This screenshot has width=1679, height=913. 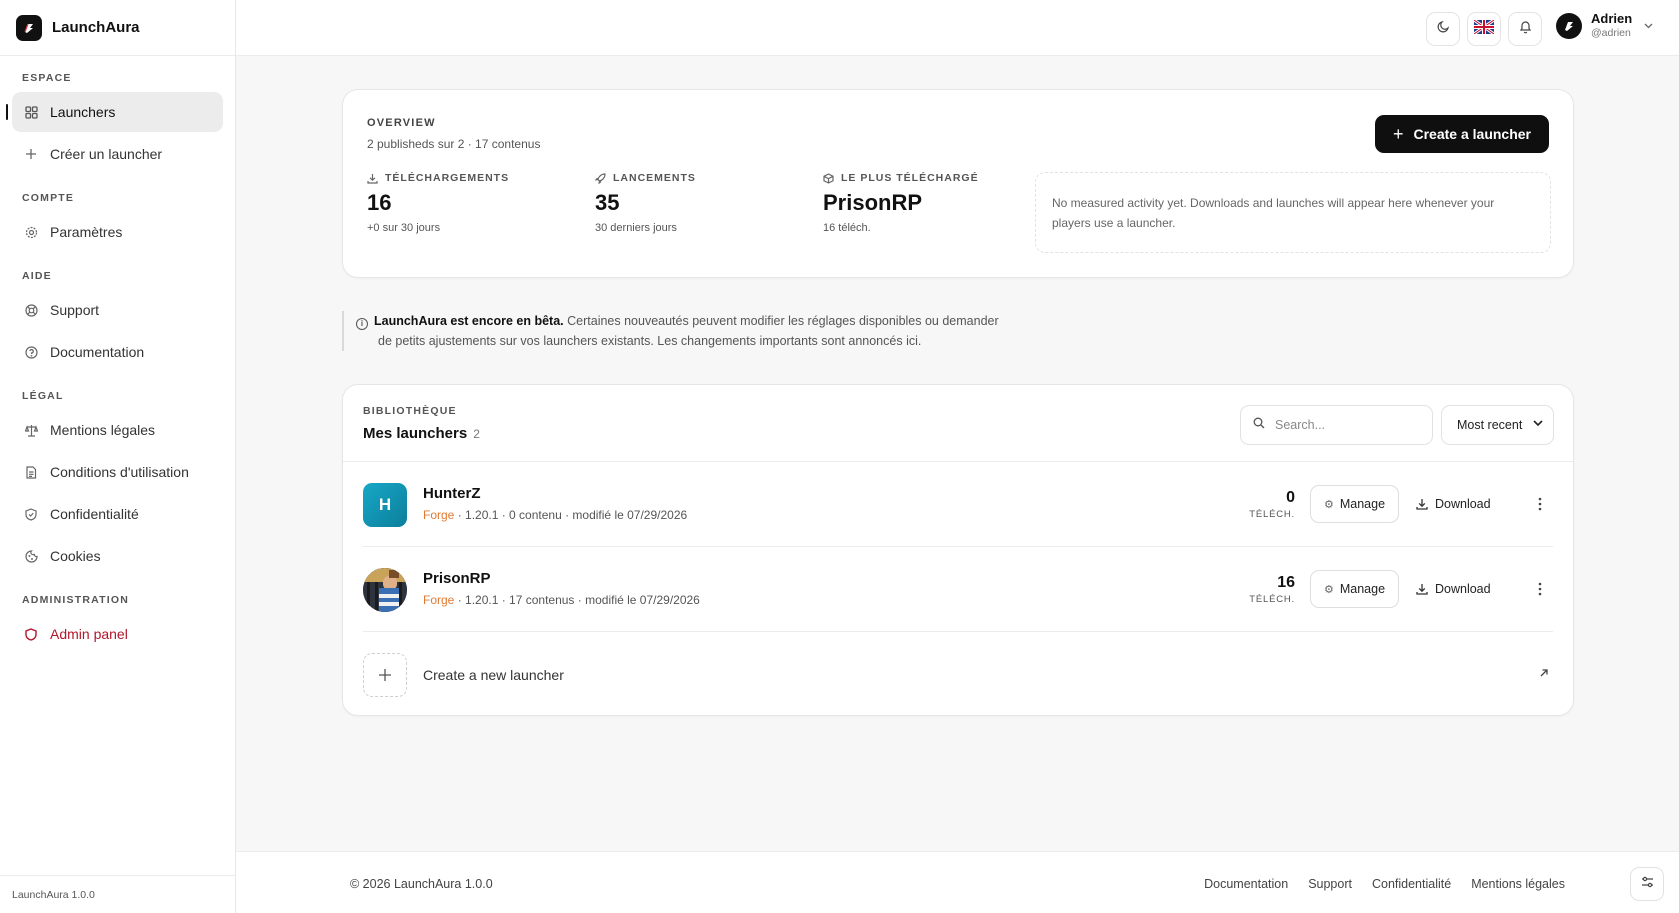 What do you see at coordinates (75, 310) in the screenshot?
I see `sidebar-item-label: Support` at bounding box center [75, 310].